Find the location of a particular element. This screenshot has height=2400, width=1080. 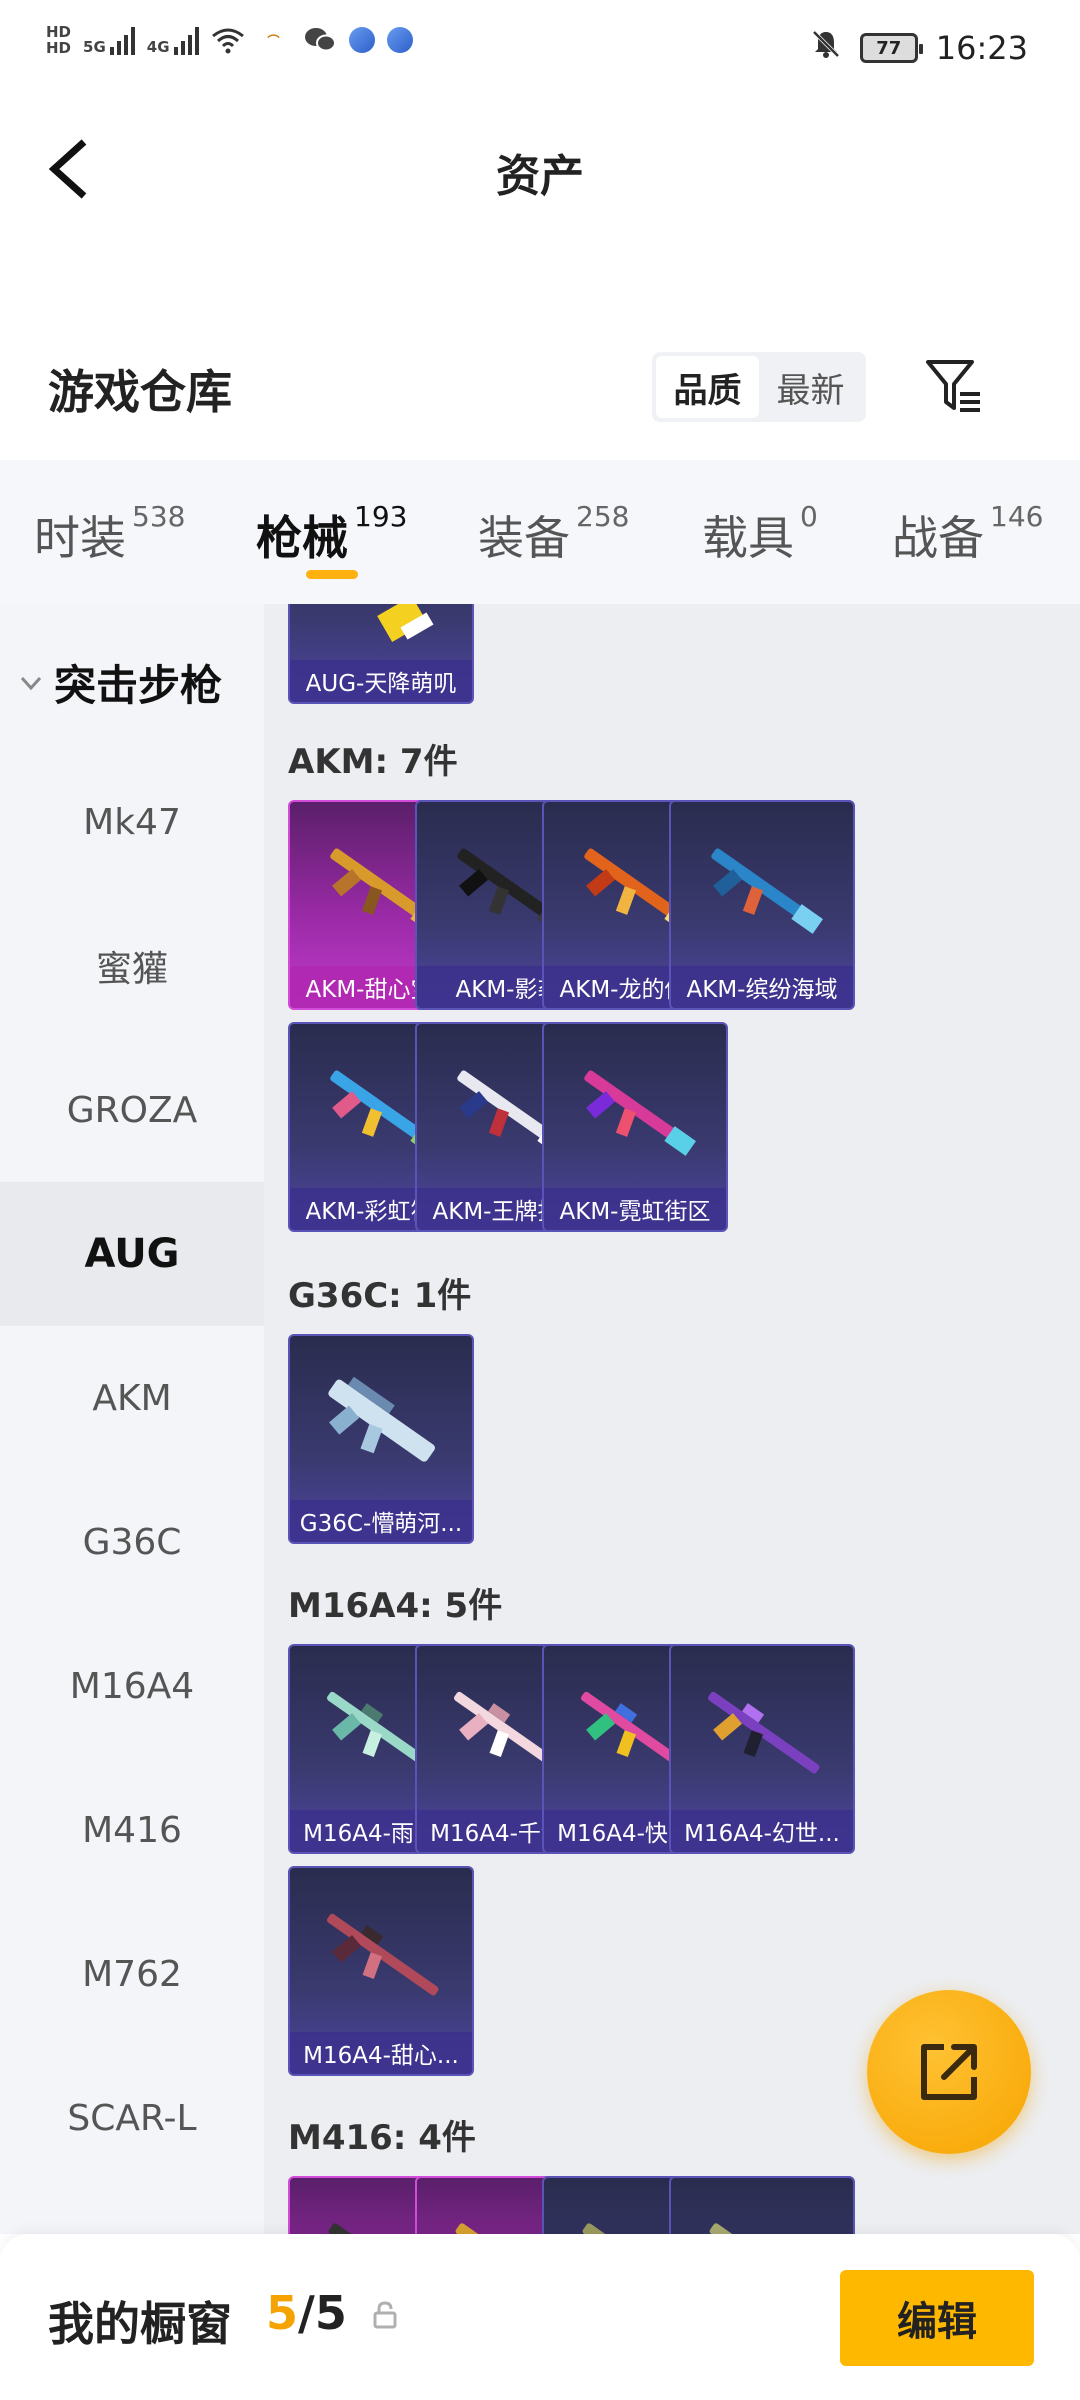

sidebar-item-m762: M762 is located at coordinates (132, 1974).